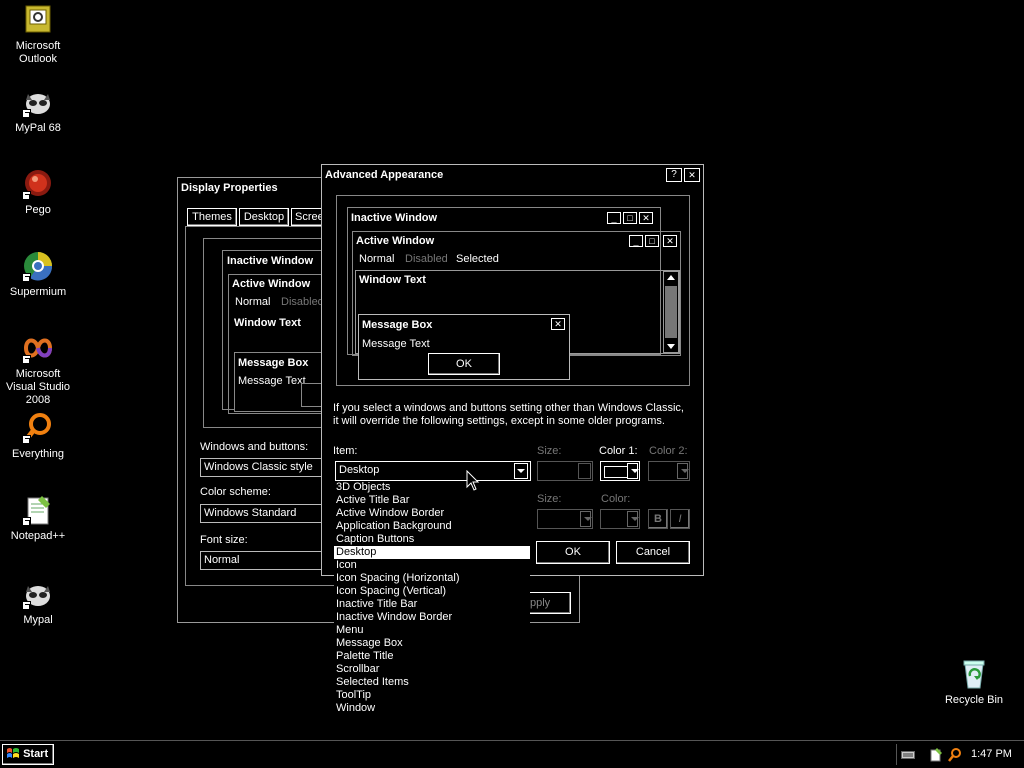 This screenshot has height=768, width=1024. I want to click on search-magnifier-icon, so click(954, 755).